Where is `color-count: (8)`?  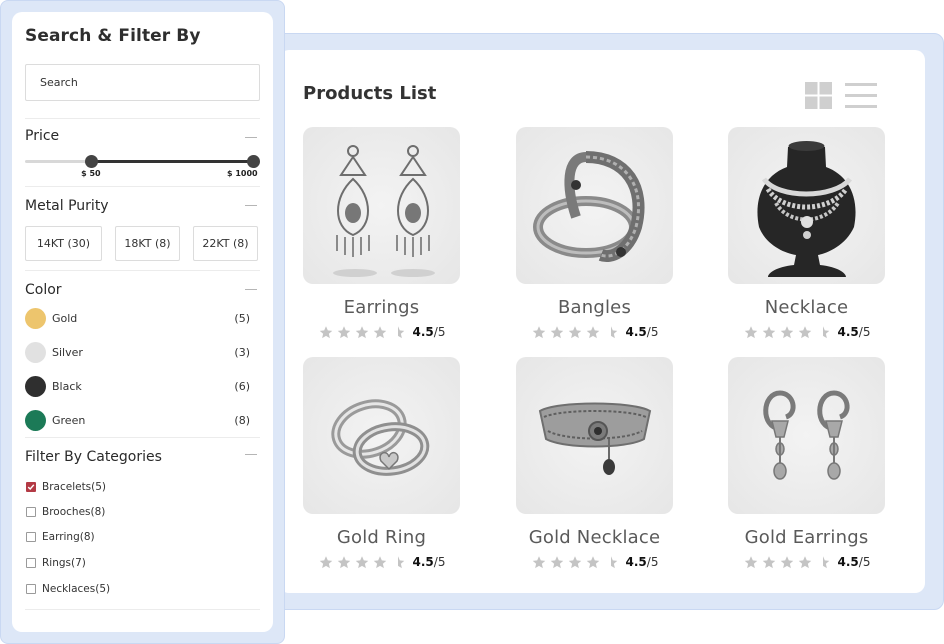 color-count: (8) is located at coordinates (242, 420).